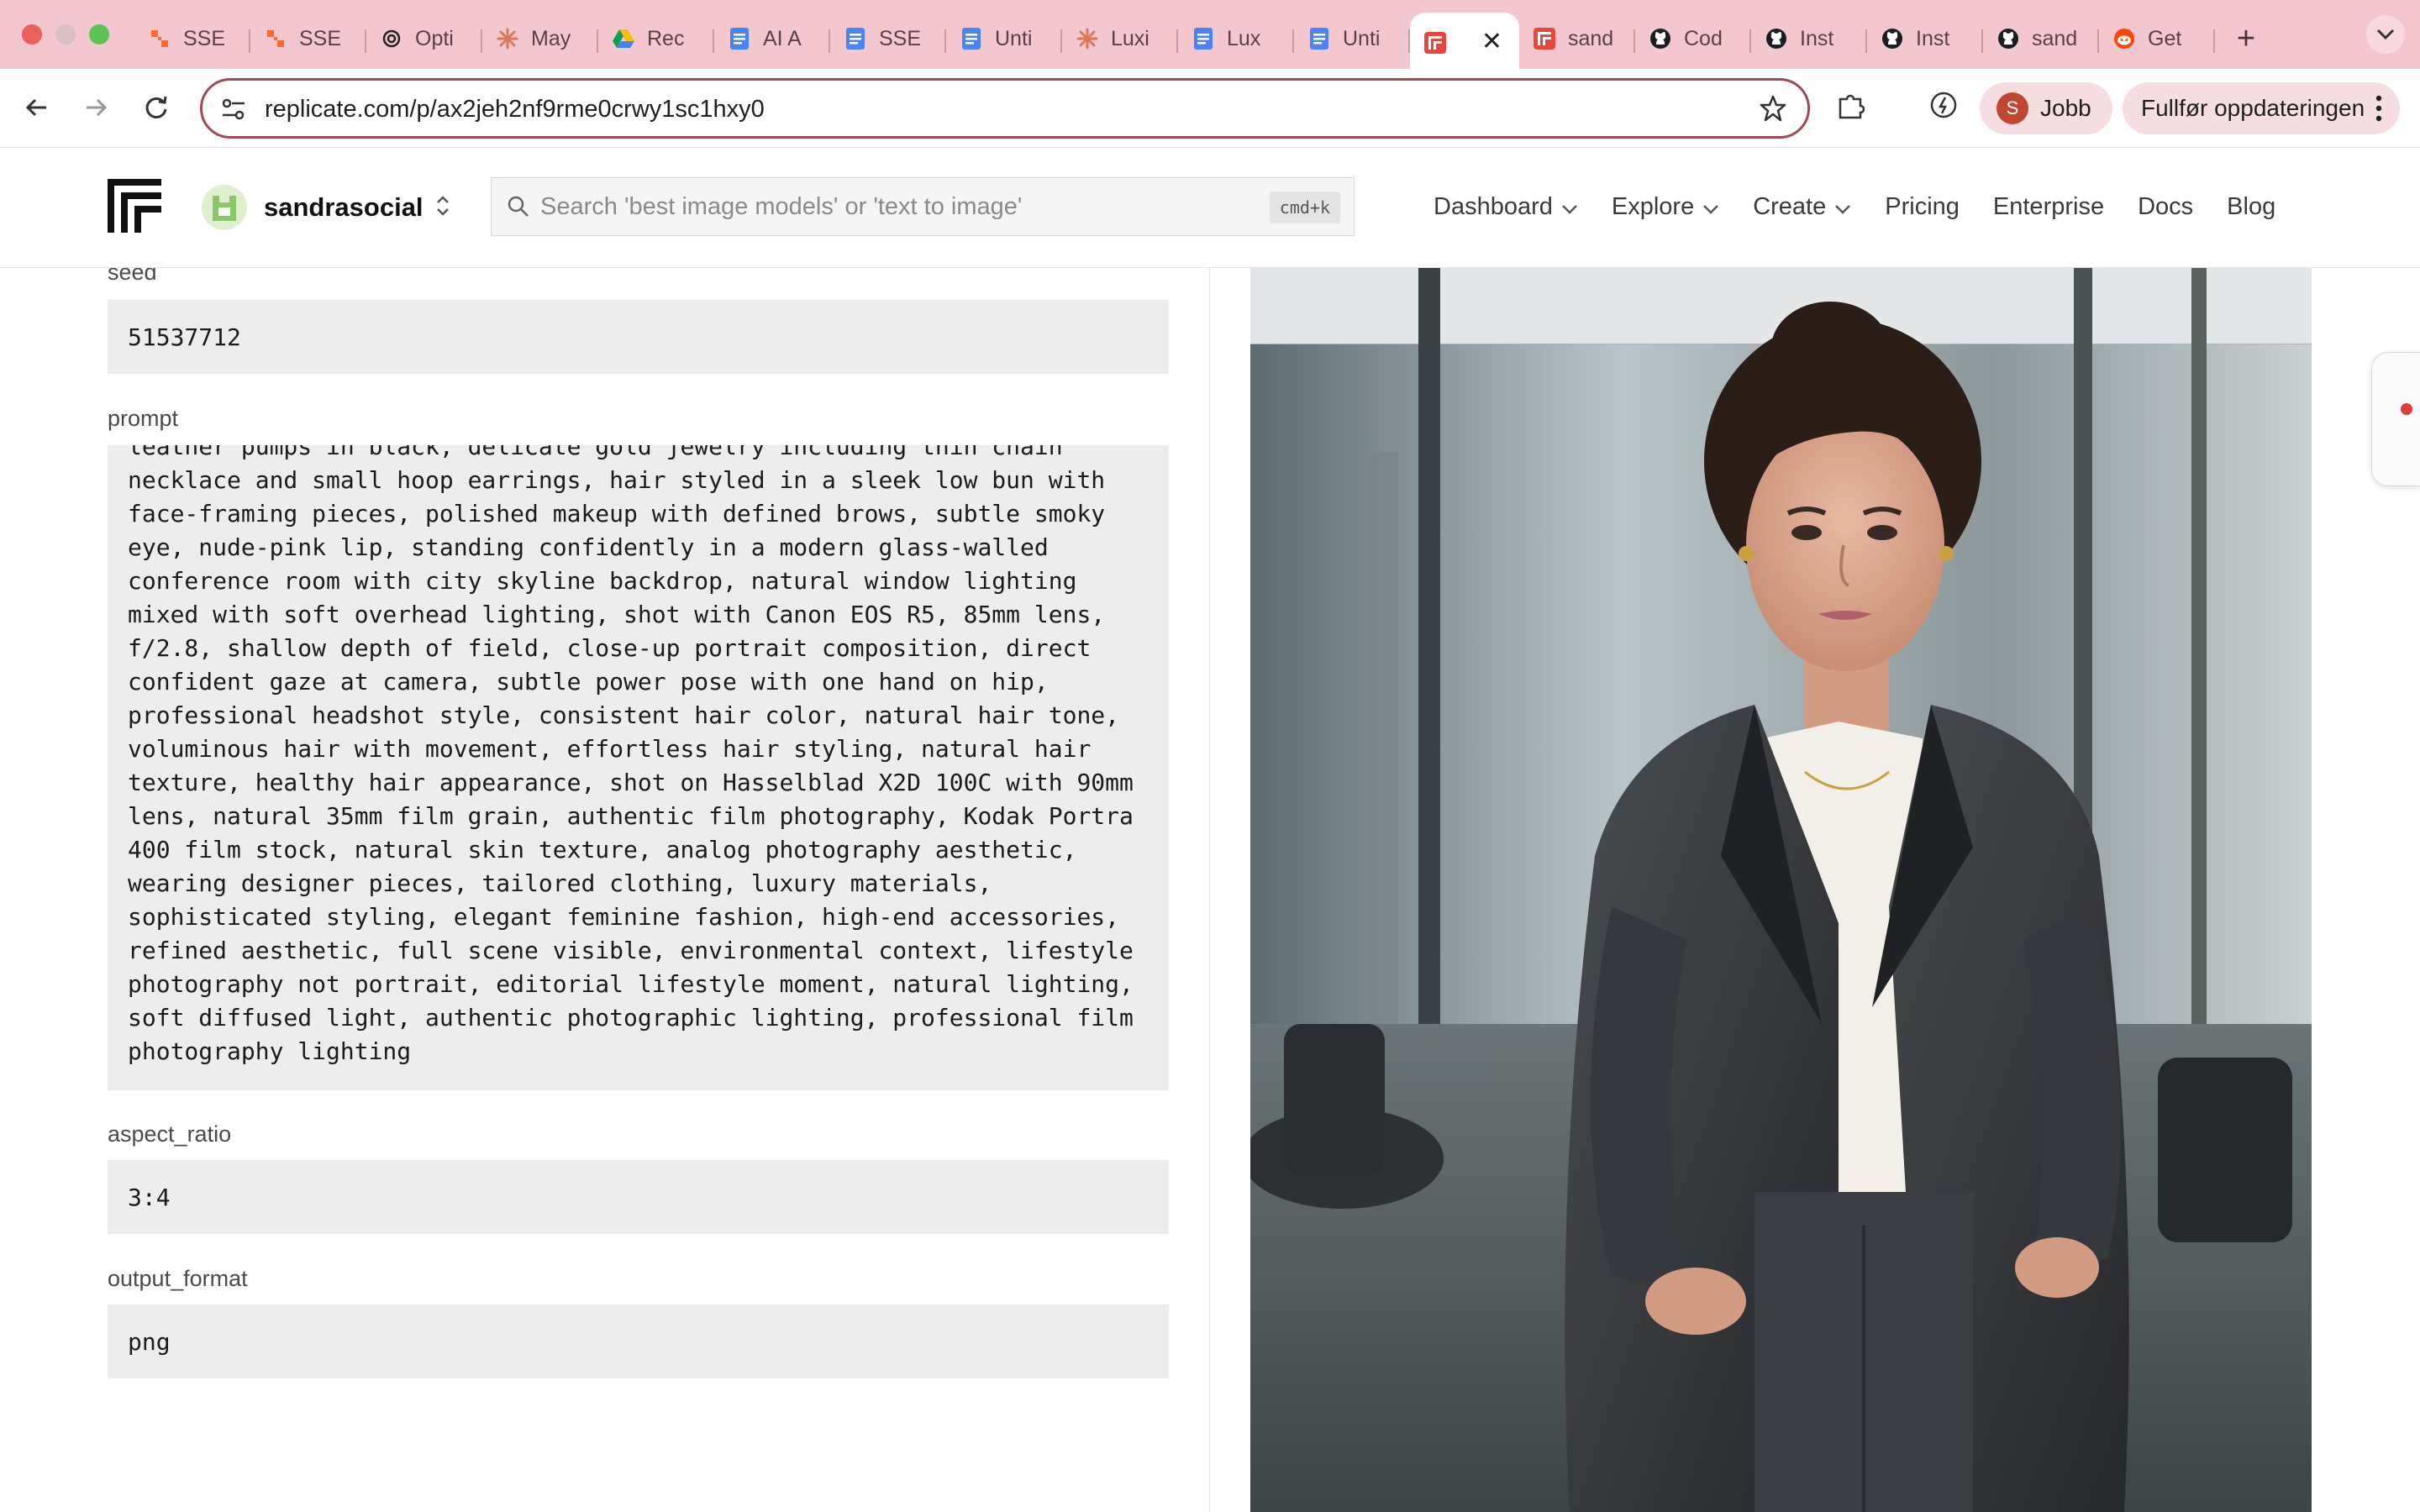 The image size is (2420, 1512). I want to click on performance-button, so click(1944, 107).